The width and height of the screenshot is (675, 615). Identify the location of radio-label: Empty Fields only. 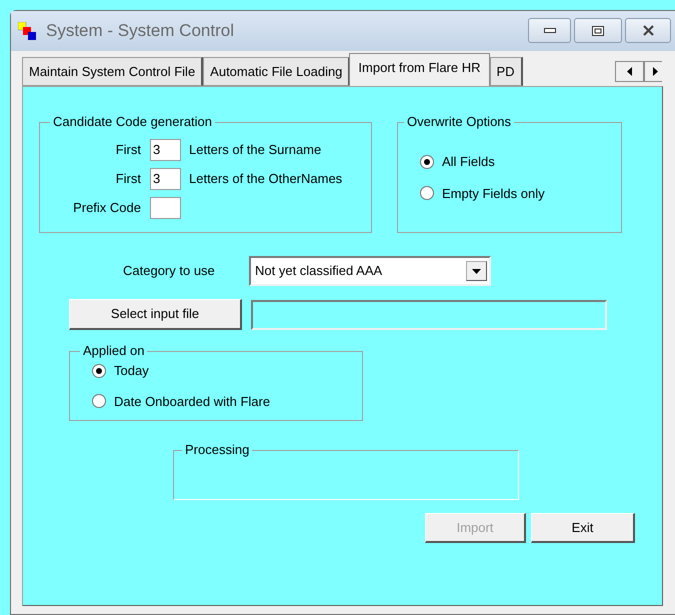
(493, 193).